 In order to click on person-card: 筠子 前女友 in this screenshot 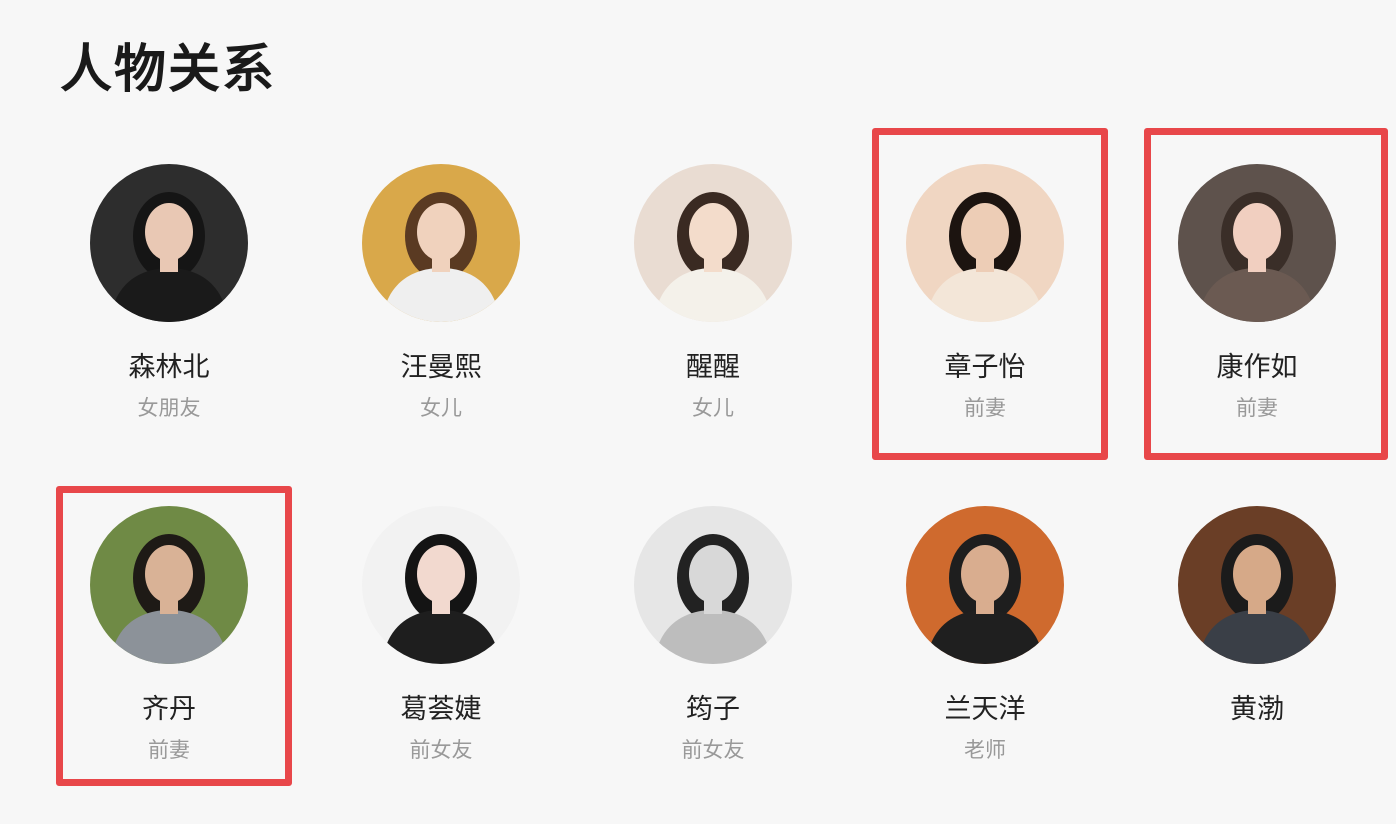, I will do `click(713, 656)`.